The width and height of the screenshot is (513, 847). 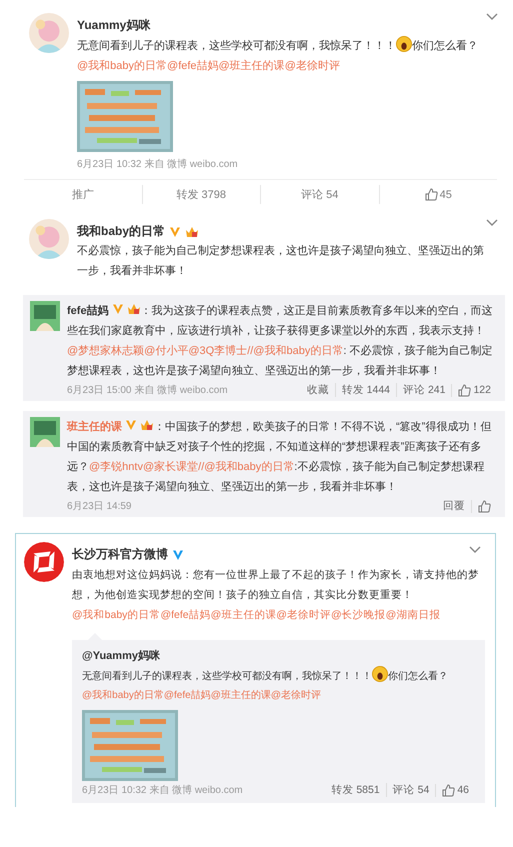 I want to click on post-time: 6月23日 14:59, so click(x=99, y=506).